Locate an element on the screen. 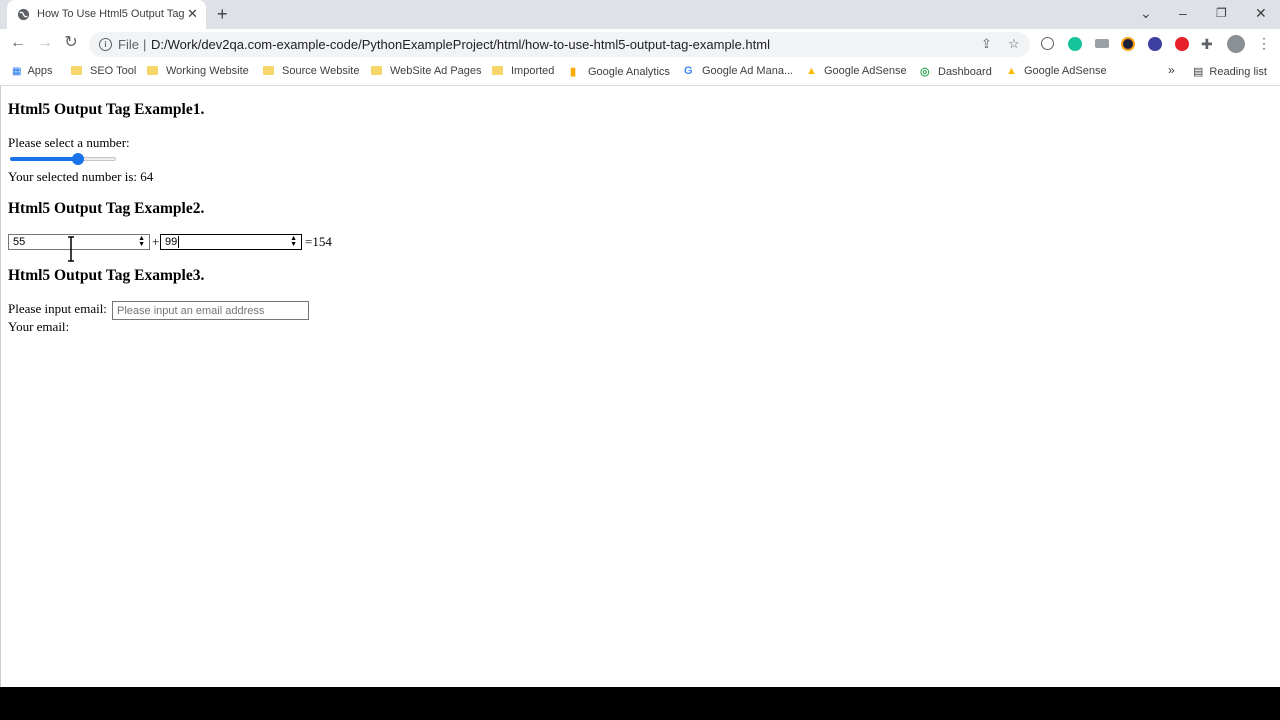  example2-heading: Html5 Output Tag Example2. is located at coordinates (106, 208).